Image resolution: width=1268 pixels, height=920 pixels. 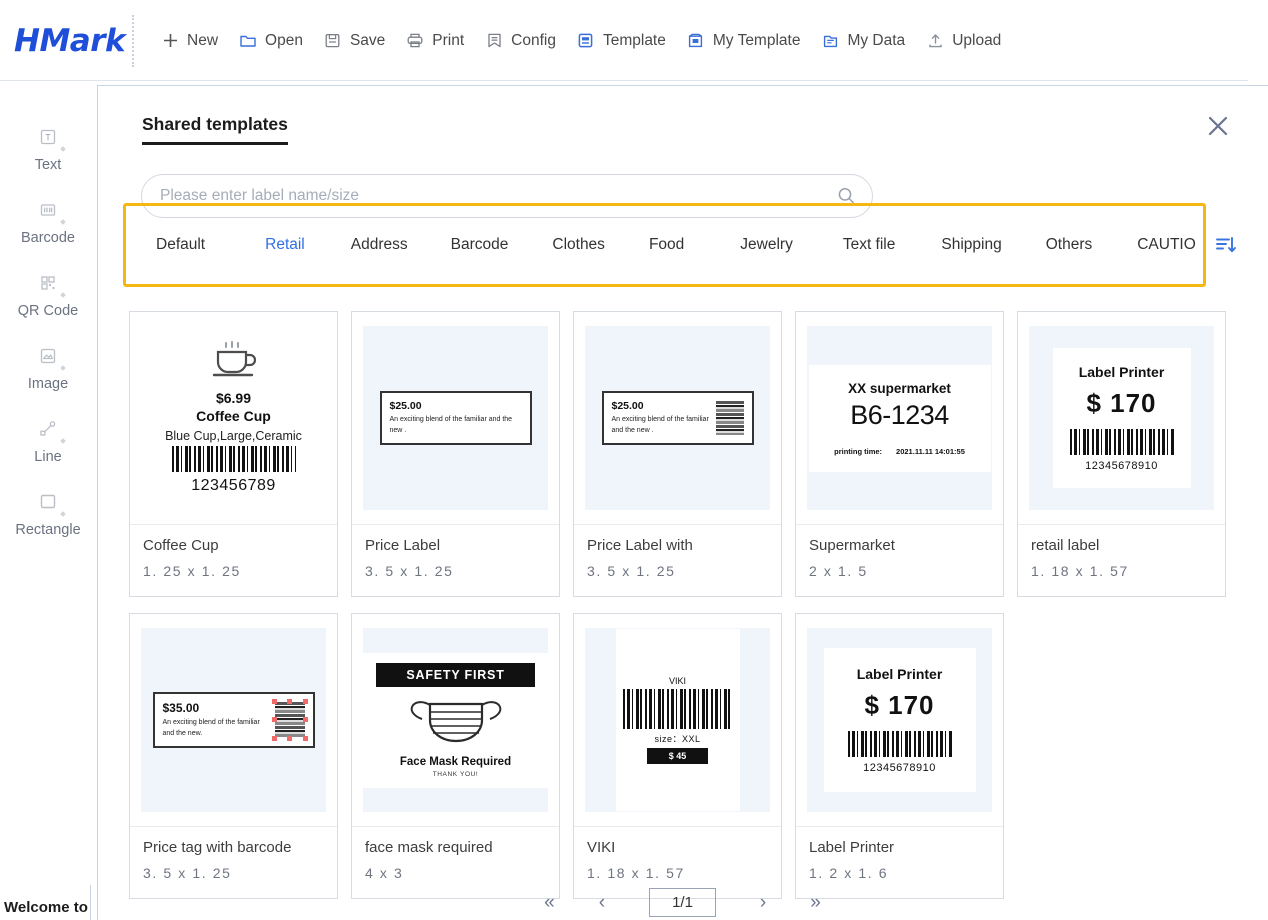 I want to click on preview-size-text: size：XXL, so click(x=677, y=739).